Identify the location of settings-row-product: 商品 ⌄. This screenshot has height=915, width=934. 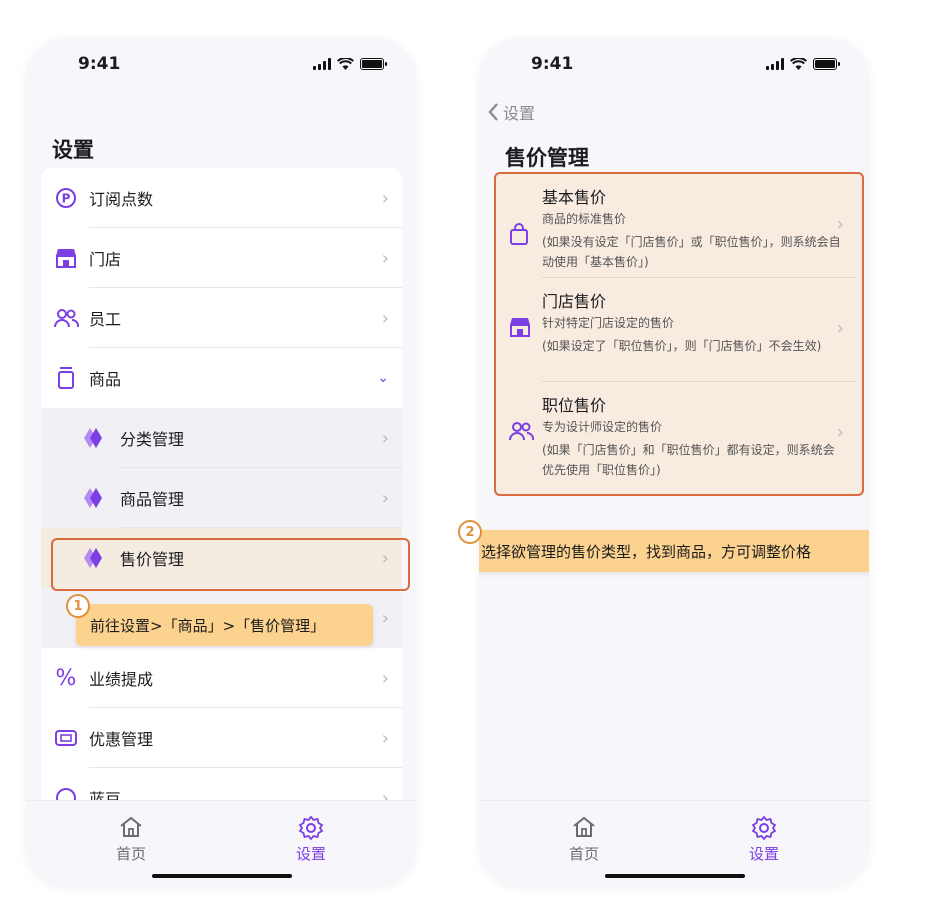
(221, 378).